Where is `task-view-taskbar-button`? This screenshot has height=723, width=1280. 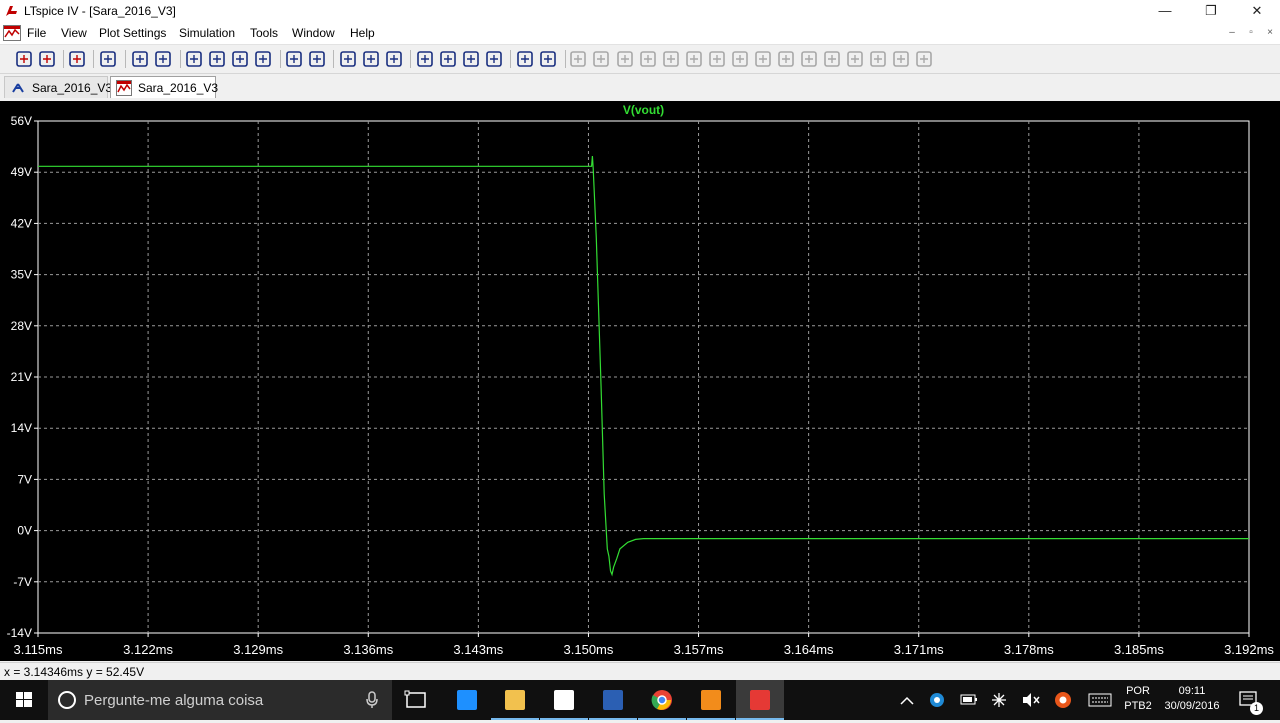
task-view-taskbar-button is located at coordinates (416, 700).